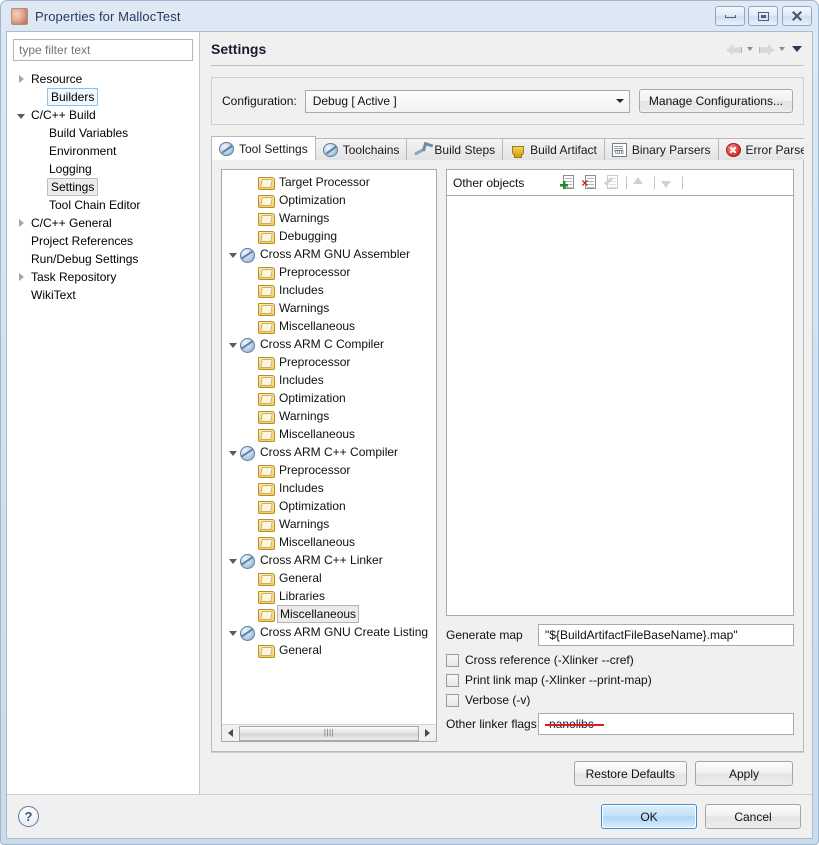 This screenshot has height=845, width=819. I want to click on sidebar-item-label: C/C++ General, so click(71, 223).